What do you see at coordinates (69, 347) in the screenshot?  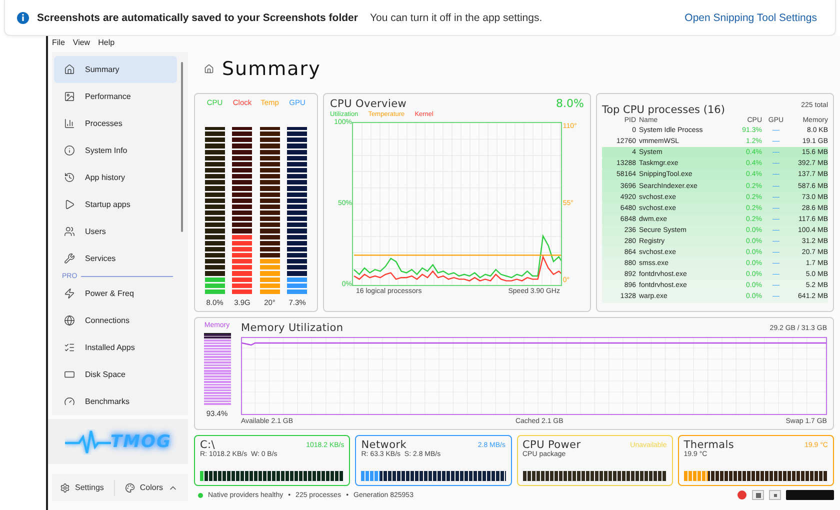 I see `list-icon` at bounding box center [69, 347].